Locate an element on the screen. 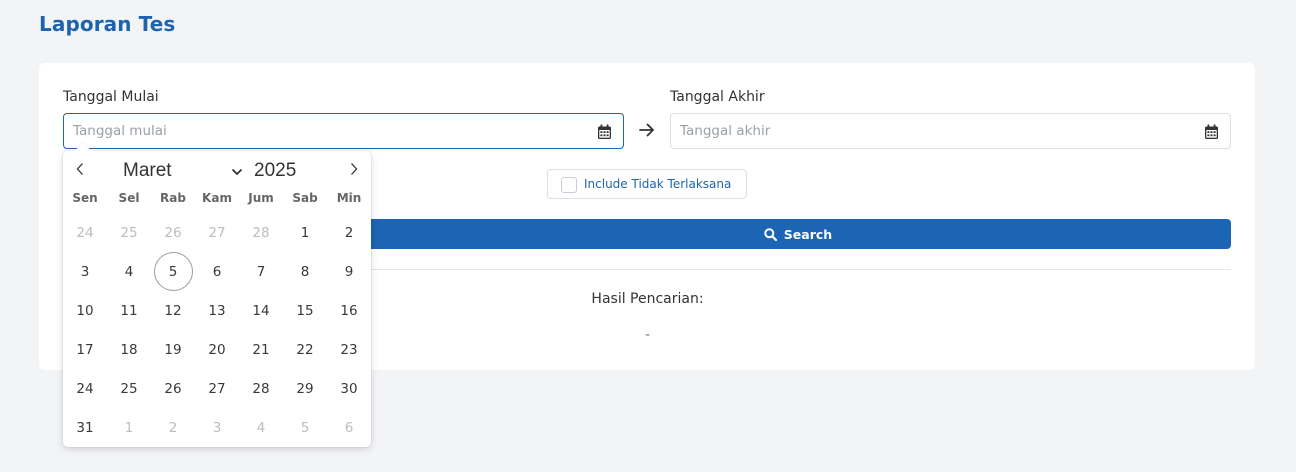 The width and height of the screenshot is (1296, 472). start-date-input is located at coordinates (343, 131).